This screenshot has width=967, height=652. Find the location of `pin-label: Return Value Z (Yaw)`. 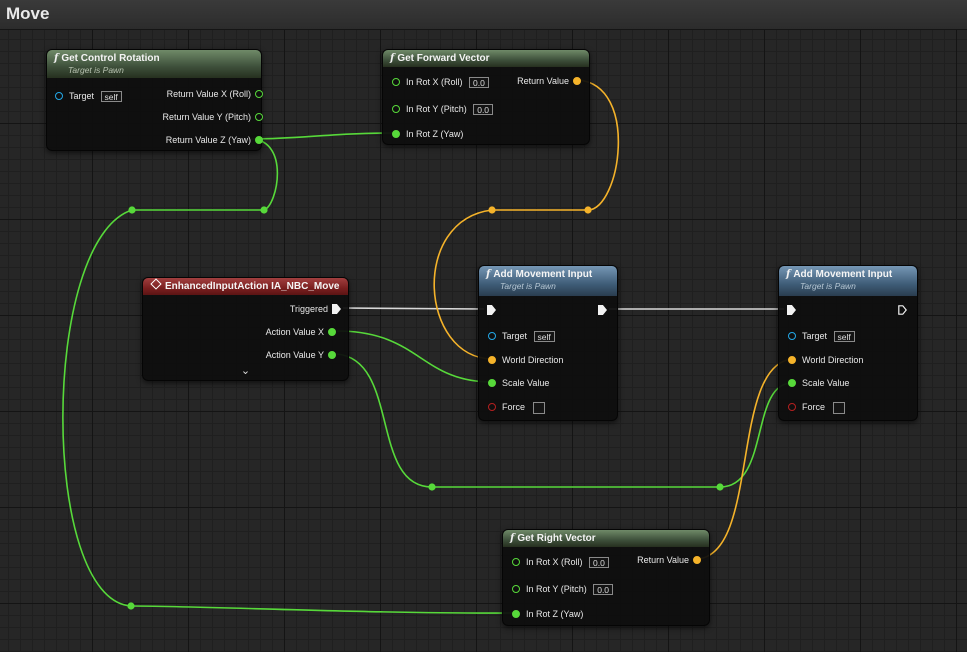

pin-label: Return Value Z (Yaw) is located at coordinates (208, 140).